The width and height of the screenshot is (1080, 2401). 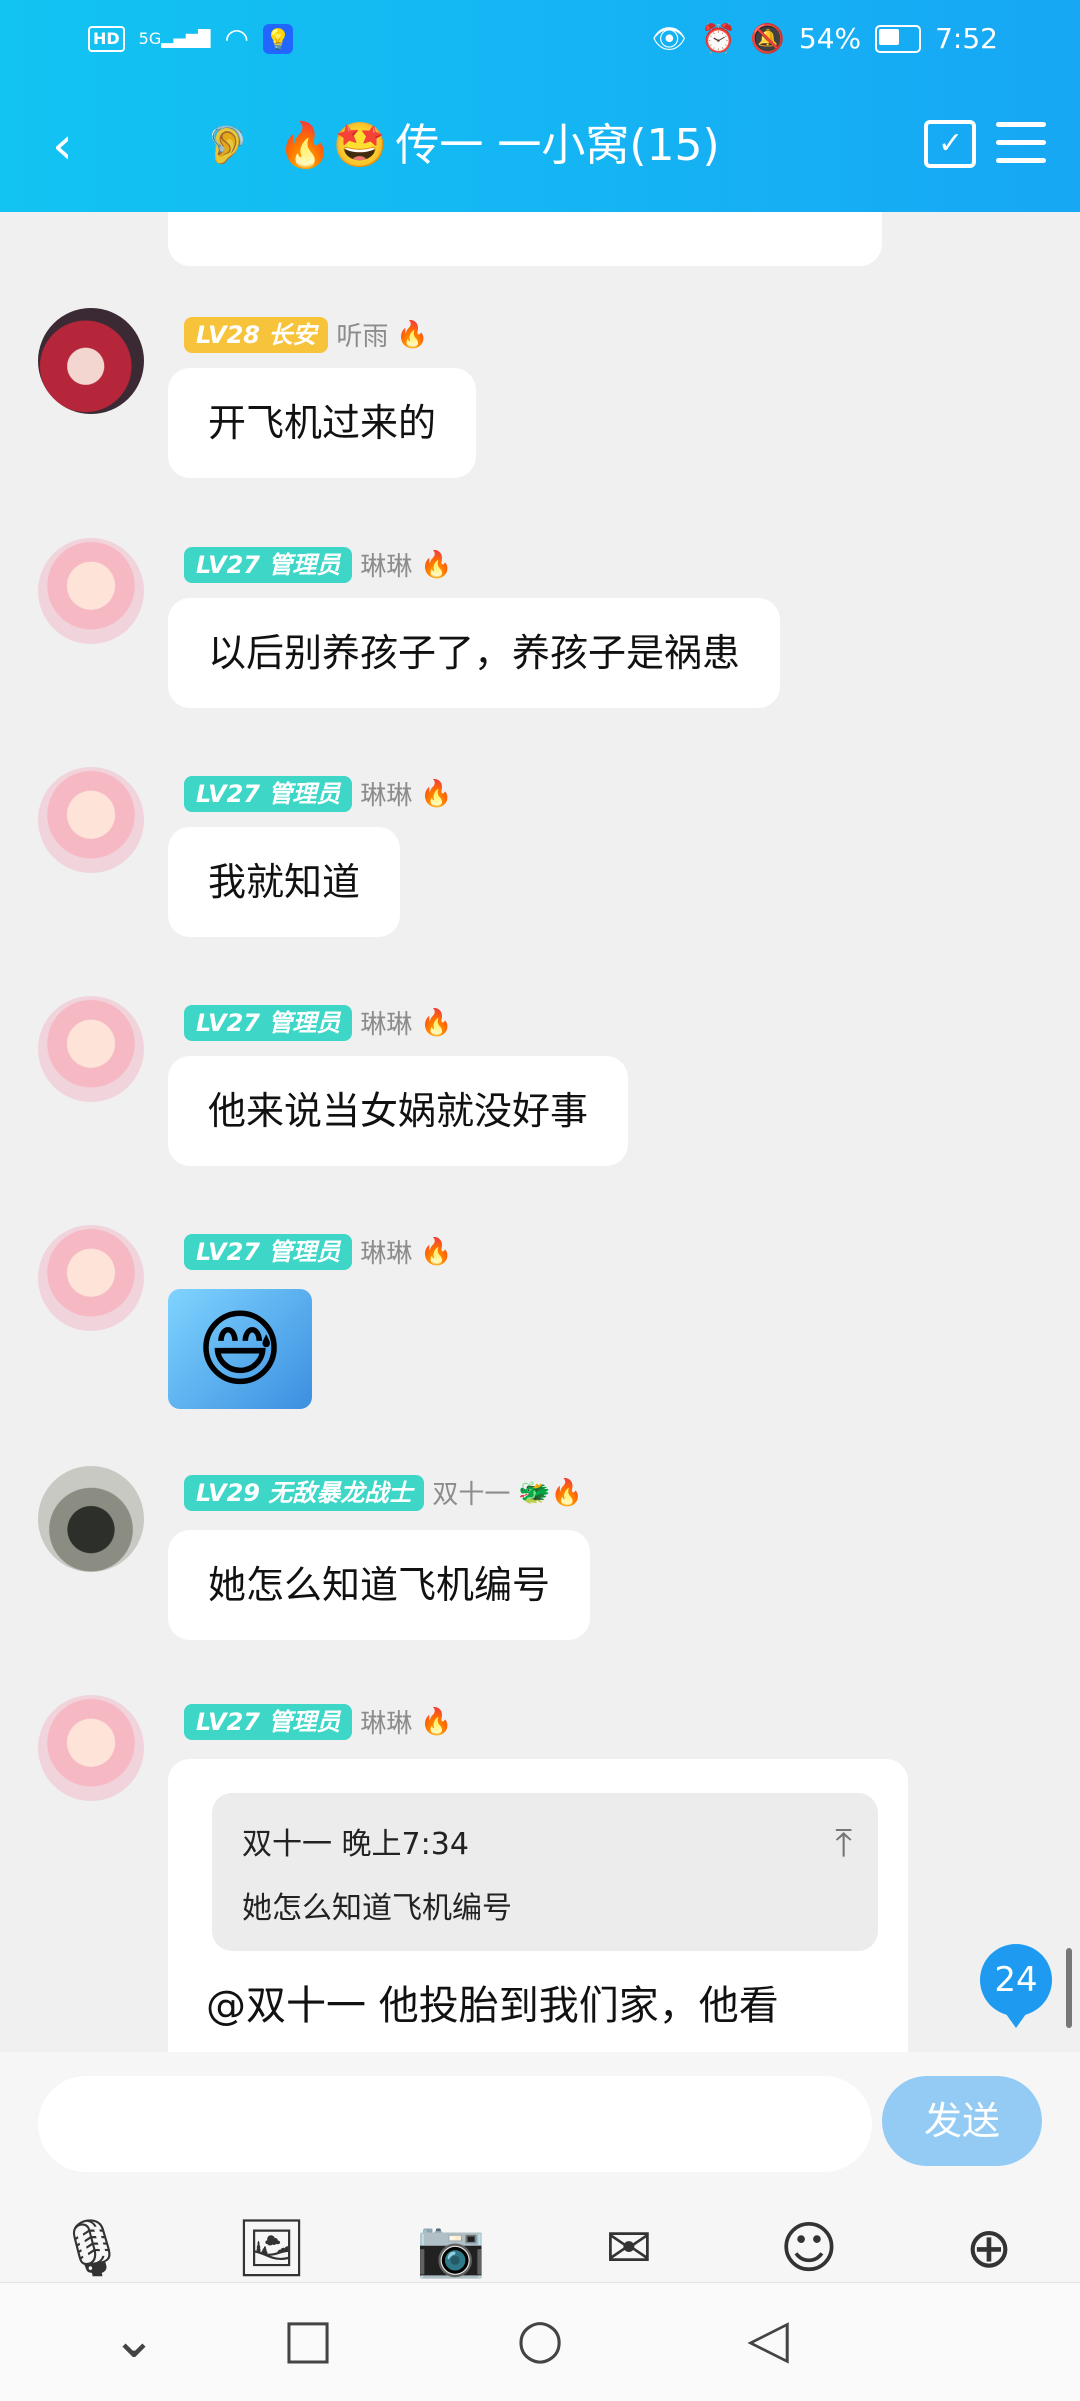 What do you see at coordinates (236, 38) in the screenshot?
I see `wifi-icon: ◠` at bounding box center [236, 38].